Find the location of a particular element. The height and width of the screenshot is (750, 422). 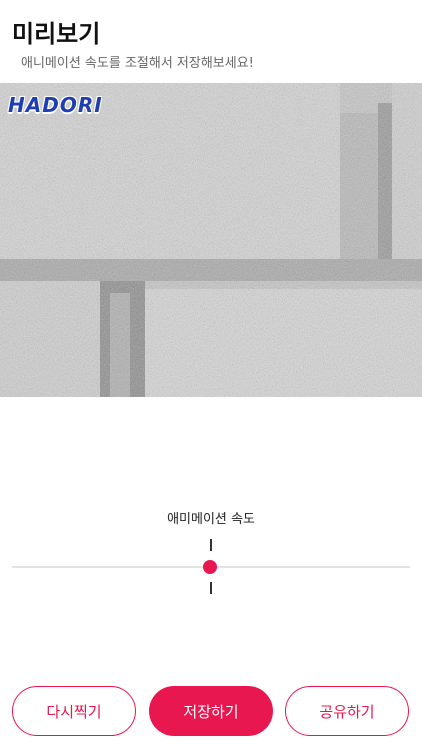

speed-tick-bottom is located at coordinates (211, 588).